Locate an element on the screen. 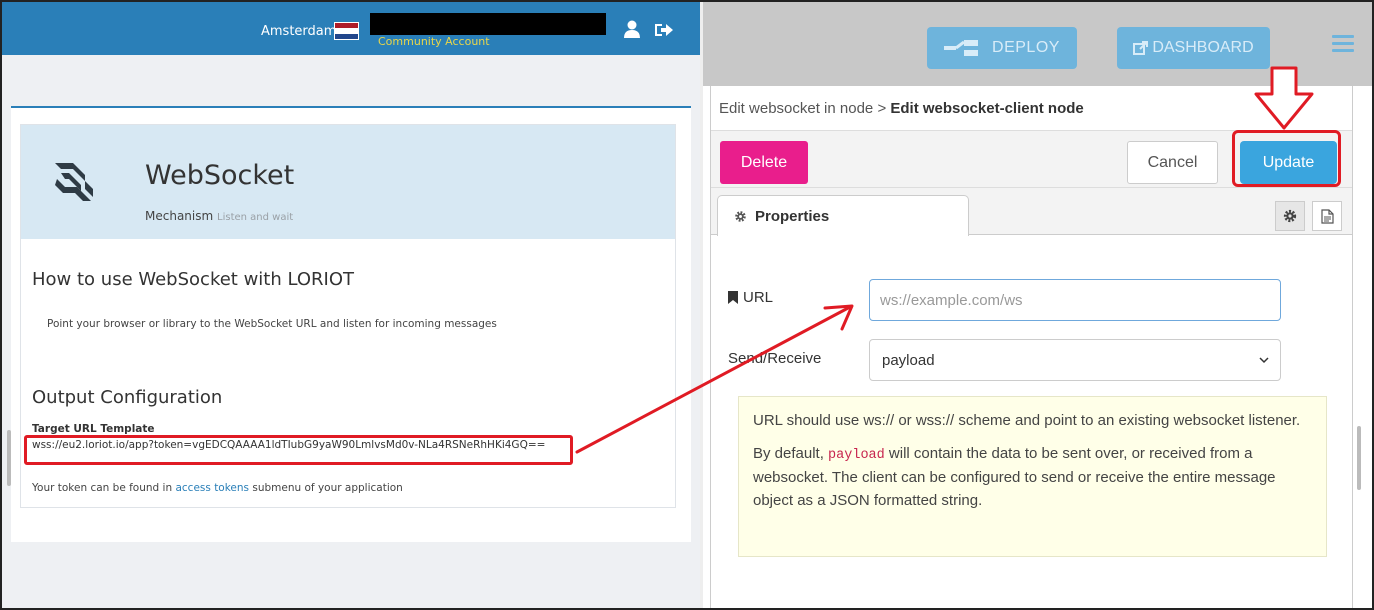 This screenshot has height=610, width=1374. target-url-label: Target URL Template is located at coordinates (93, 429).